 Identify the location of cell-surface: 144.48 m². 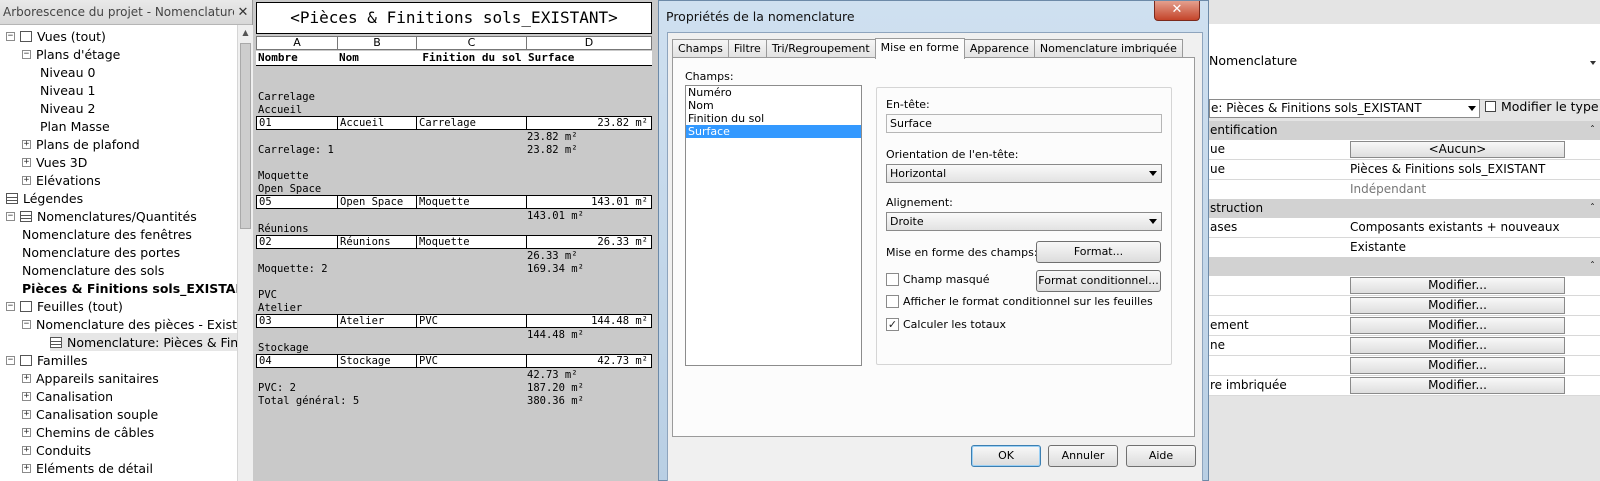
(589, 321).